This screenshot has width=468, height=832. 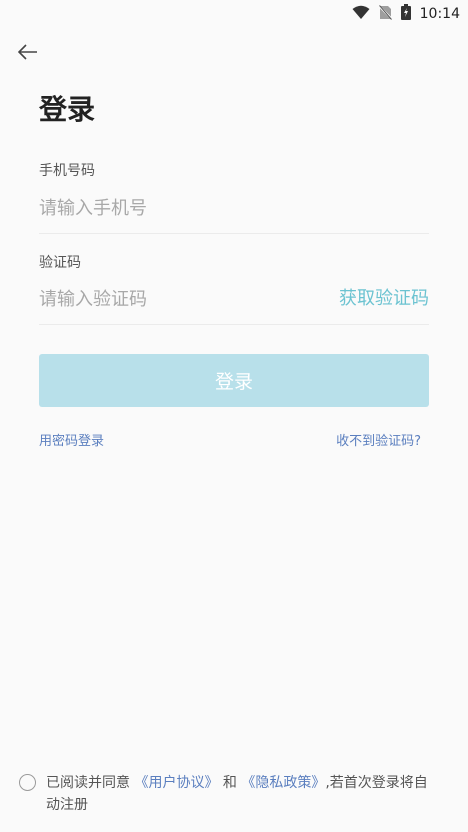 I want to click on privacy-policy-link: 《隐私政策》, so click(x=283, y=783).